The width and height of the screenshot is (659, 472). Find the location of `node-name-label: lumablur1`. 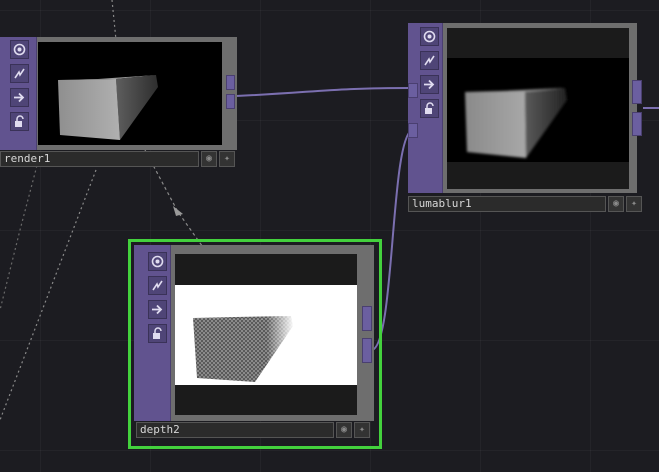

node-name-label: lumablur1 is located at coordinates (507, 204).